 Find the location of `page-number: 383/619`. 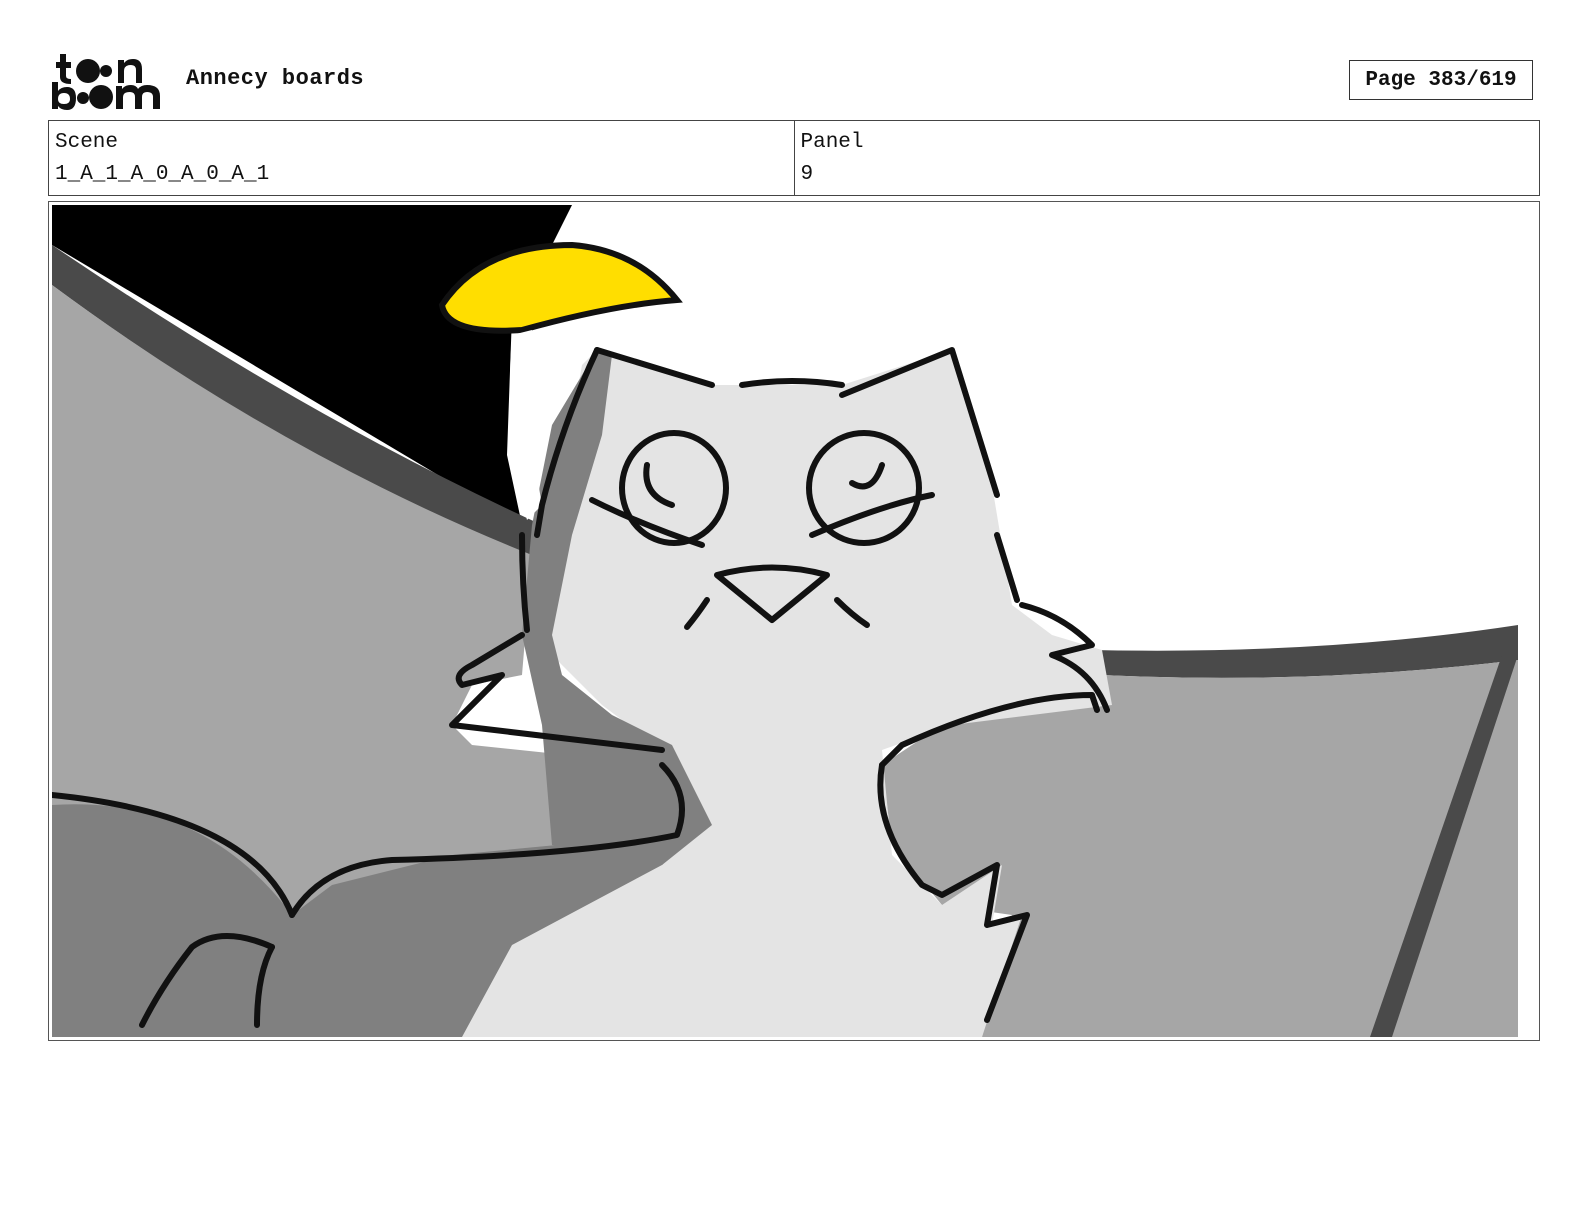

page-number: 383/619 is located at coordinates (1472, 80).